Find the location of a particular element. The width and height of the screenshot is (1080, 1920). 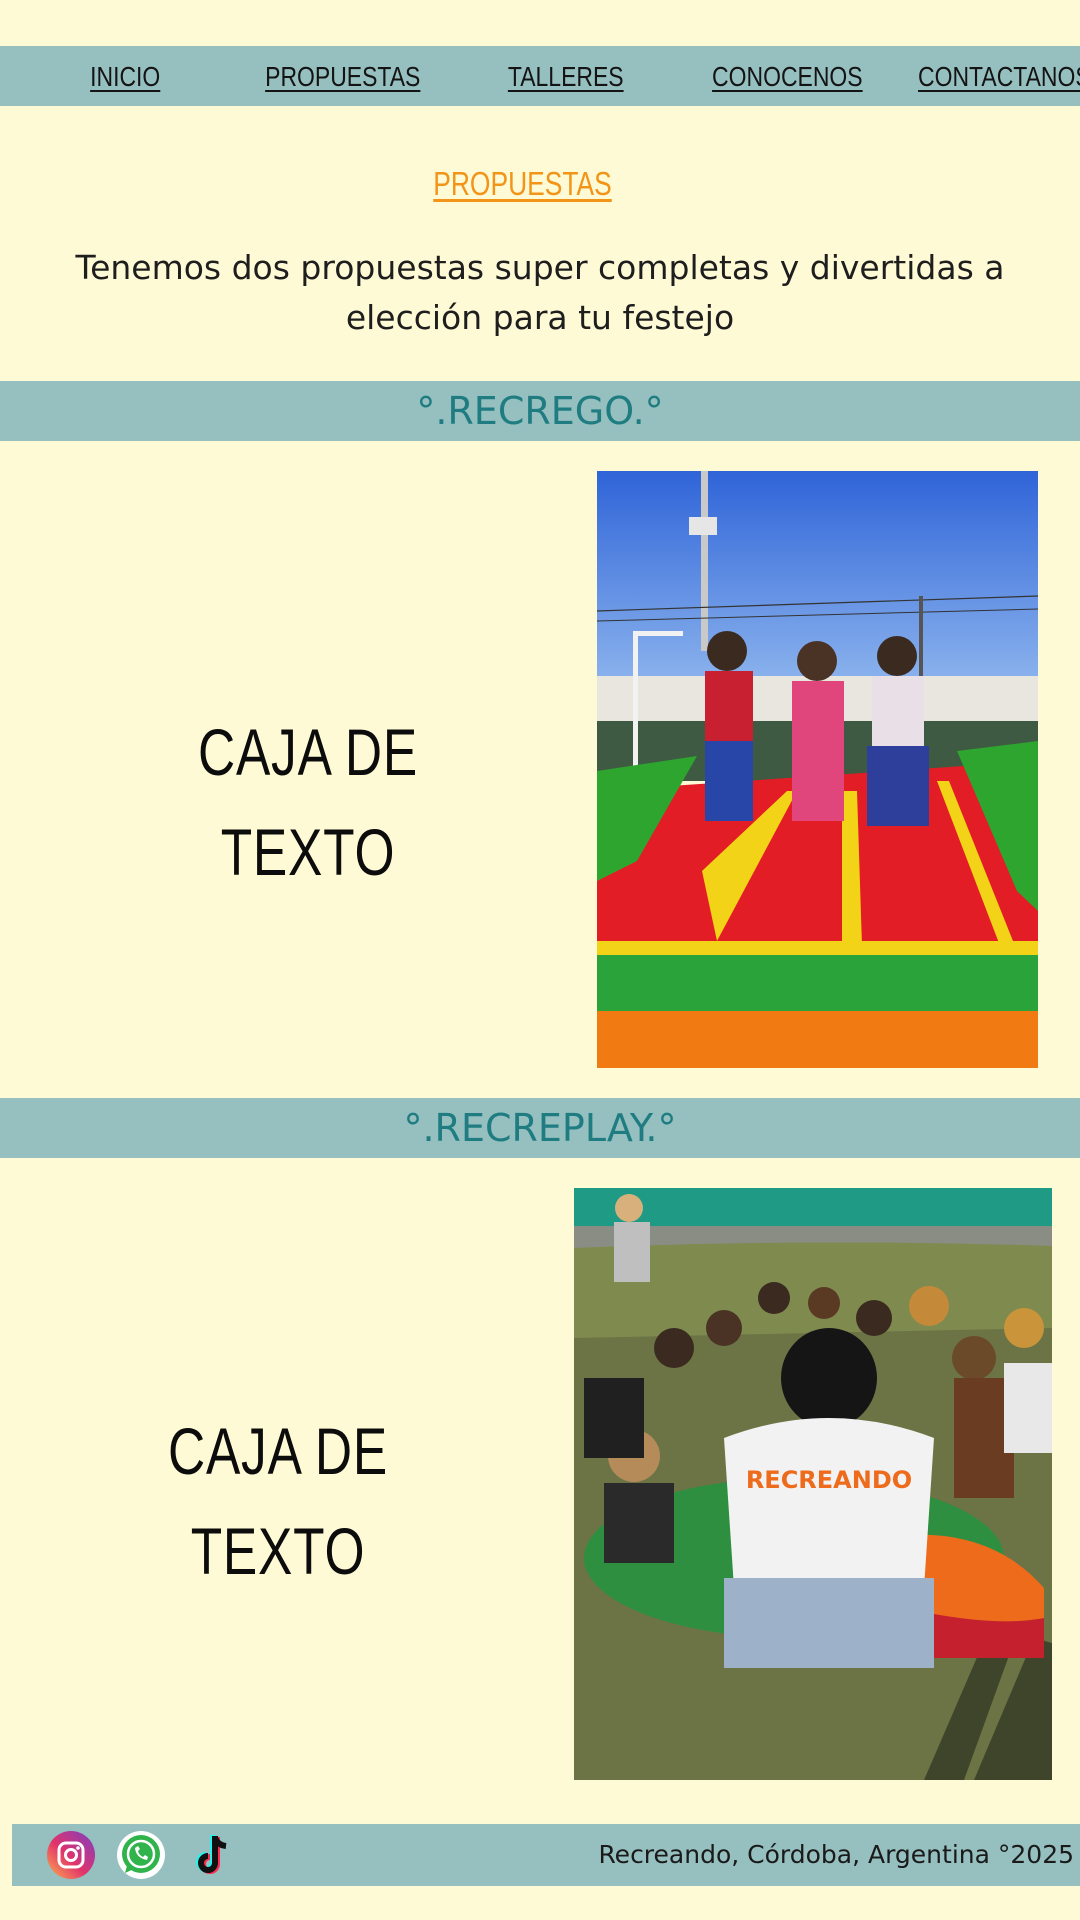

footer-bar: Recreando, Córdoba, Argentina °2025 is located at coordinates (546, 1855).